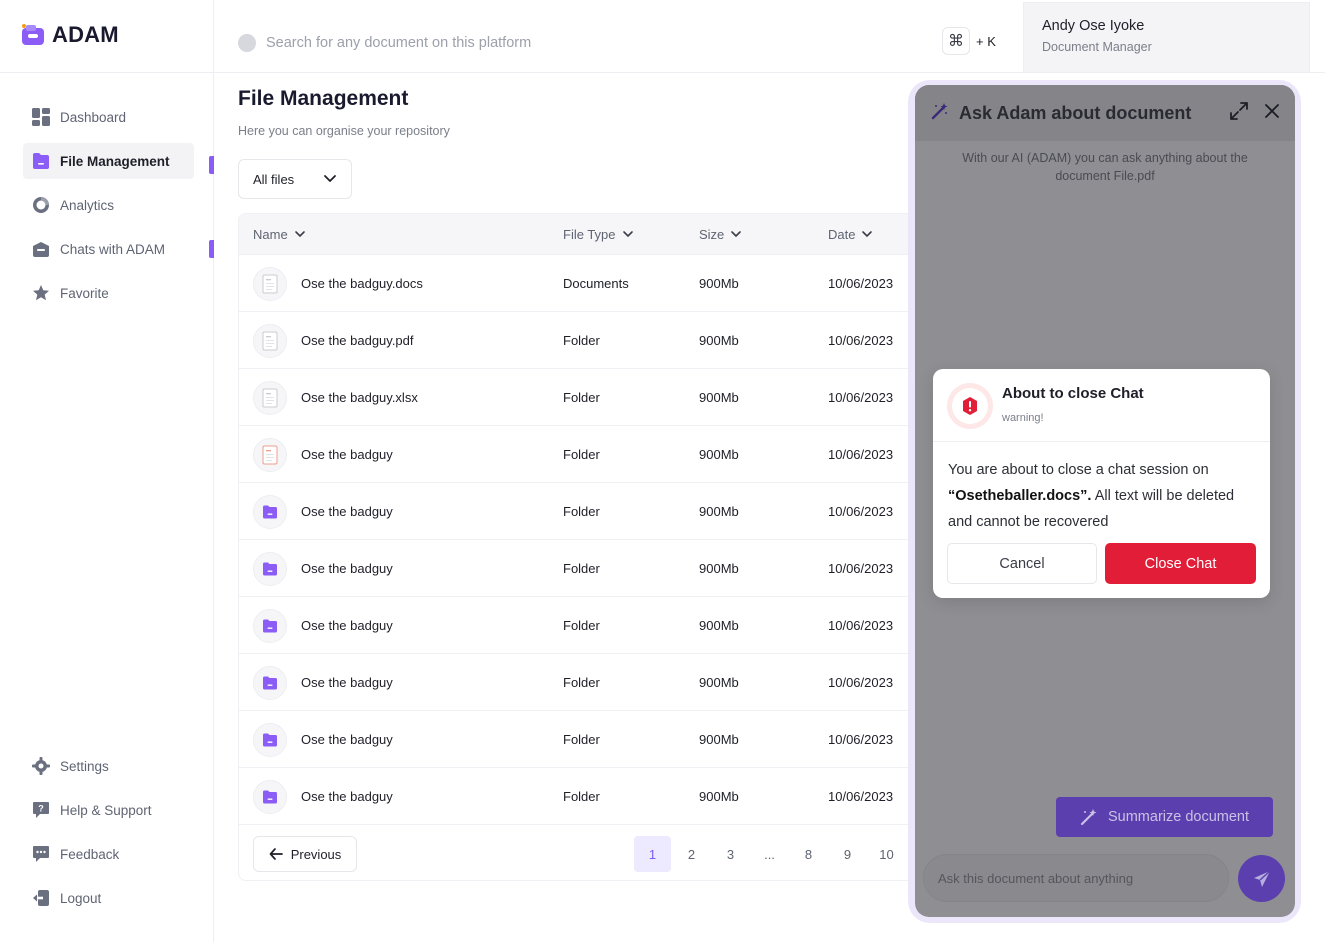 The image size is (1325, 942). Describe the element at coordinates (85, 34) in the screenshot. I see `brand-name: ADAM` at that location.